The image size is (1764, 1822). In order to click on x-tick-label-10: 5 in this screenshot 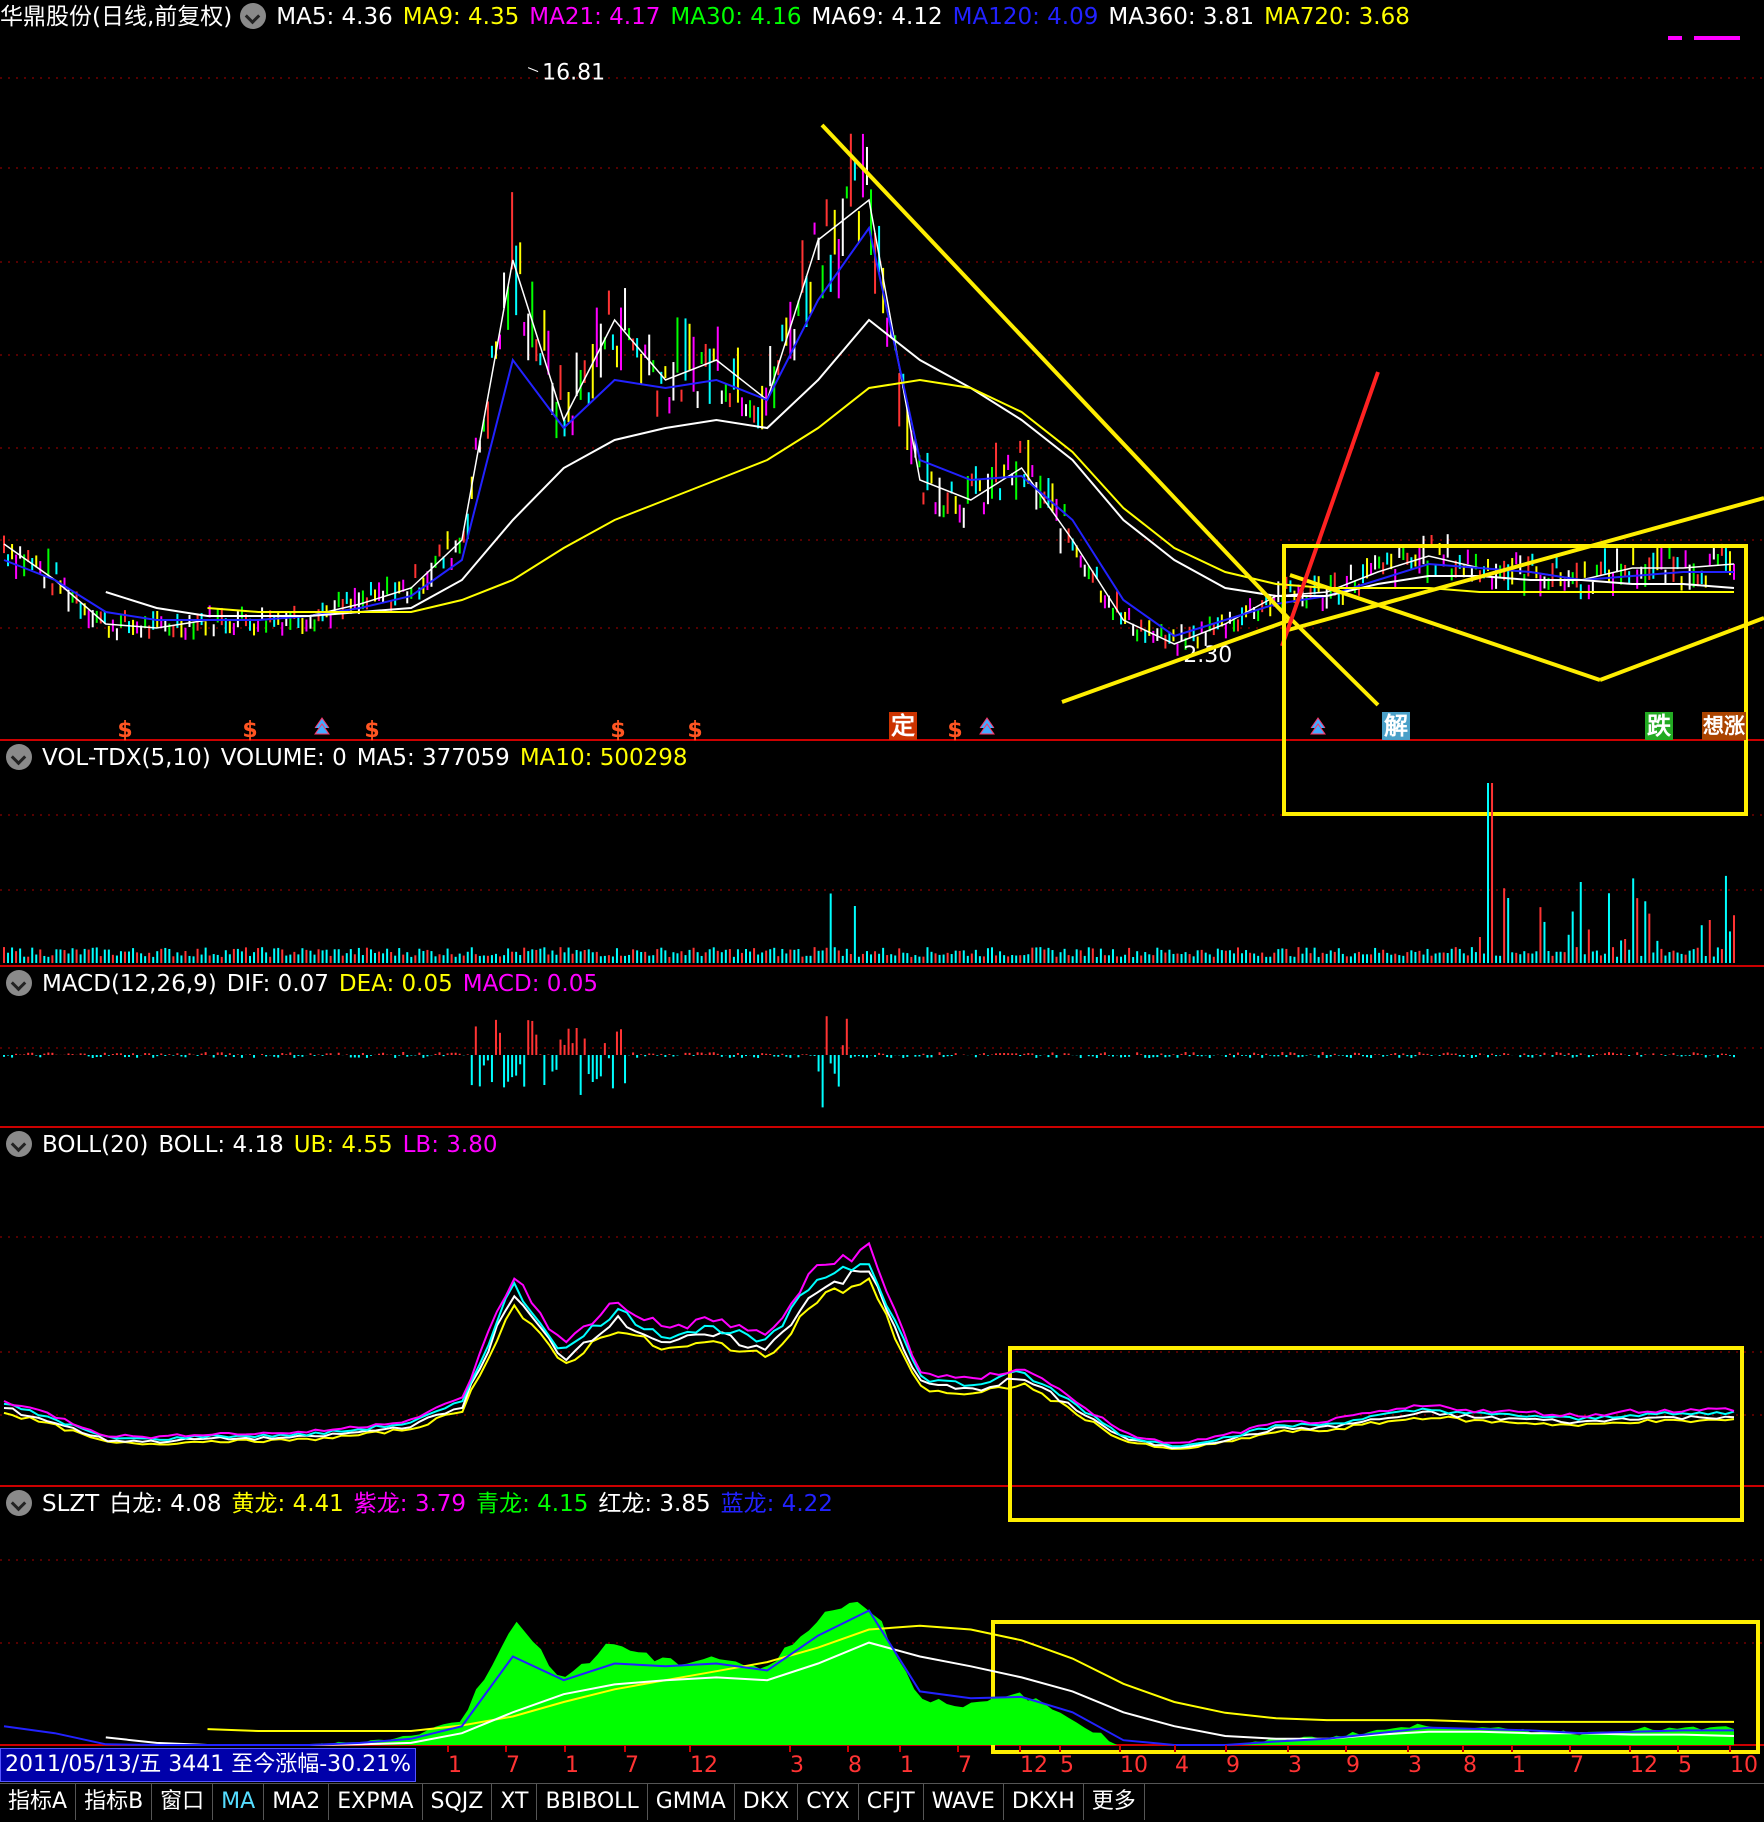, I will do `click(1067, 1765)`.